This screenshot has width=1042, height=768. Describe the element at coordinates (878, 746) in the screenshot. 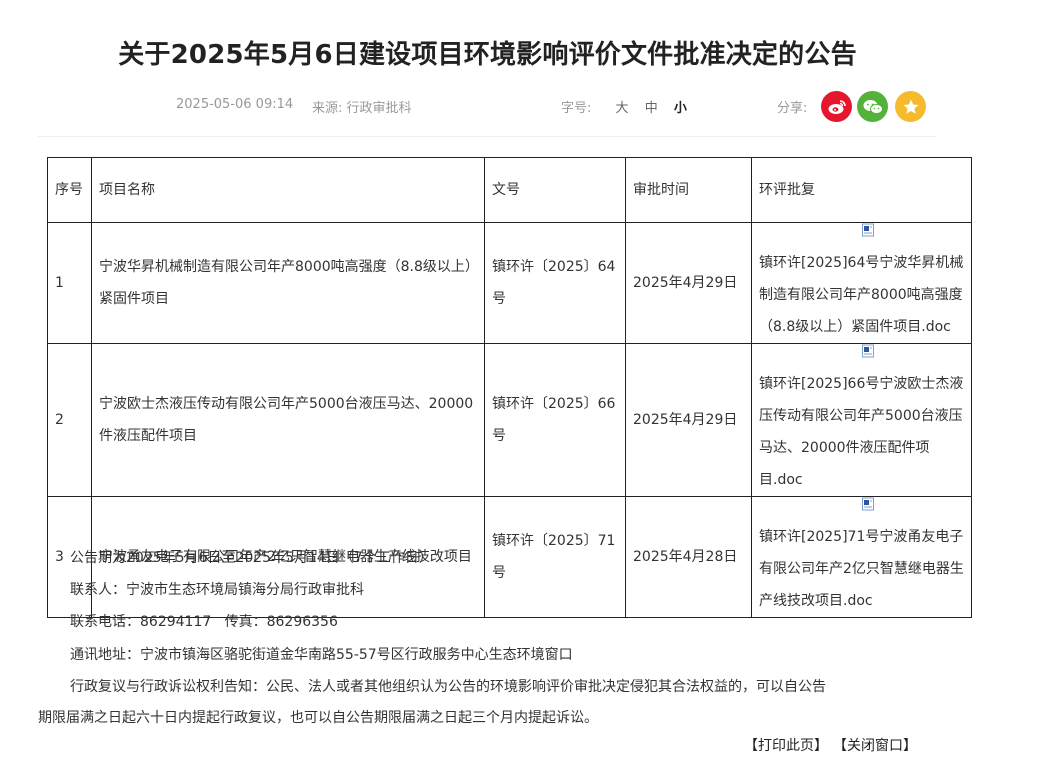

I see `close-window-link: 【关闭窗口】` at that location.